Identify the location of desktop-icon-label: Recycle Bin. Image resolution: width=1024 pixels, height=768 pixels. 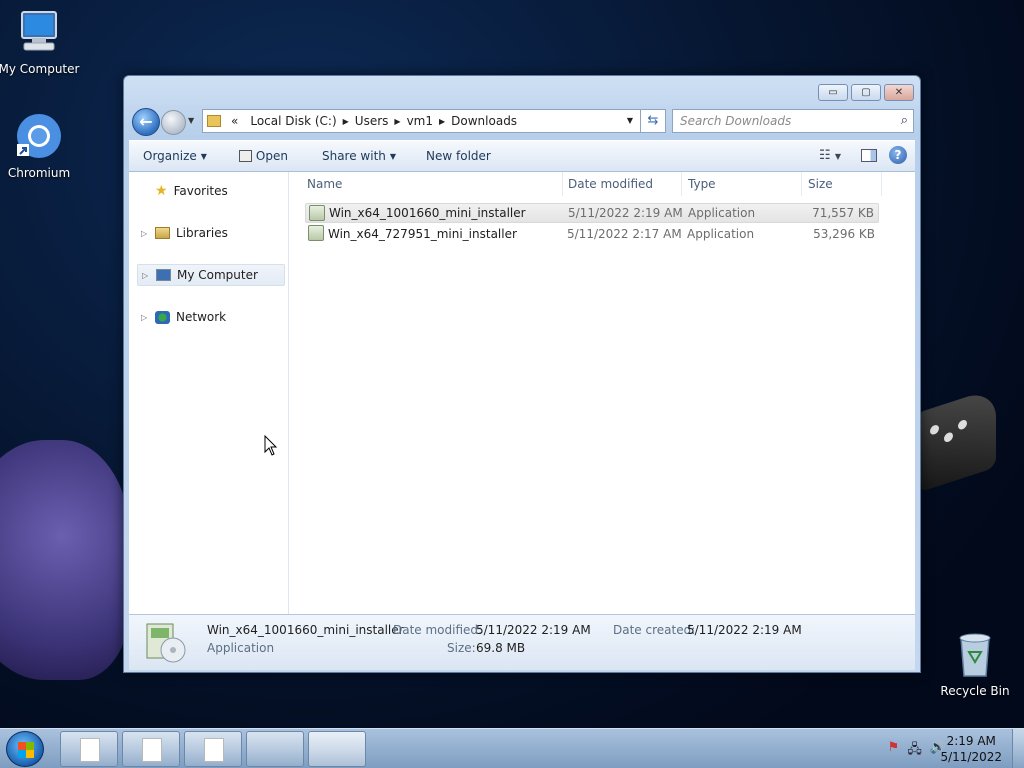
(975, 691).